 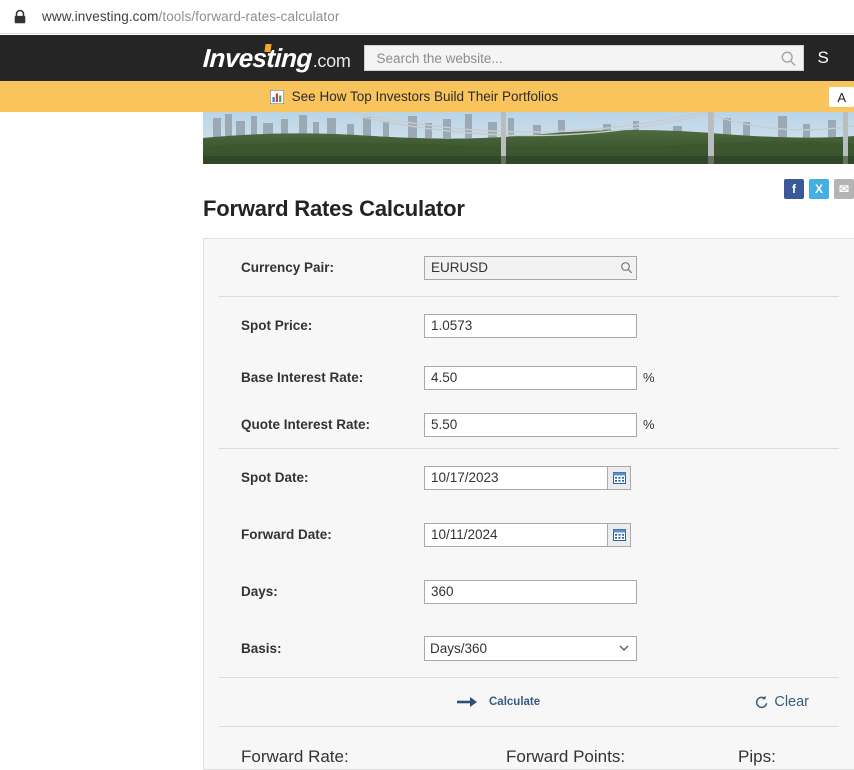 I want to click on basis-row: Basis: Days/360, so click(x=529, y=648).